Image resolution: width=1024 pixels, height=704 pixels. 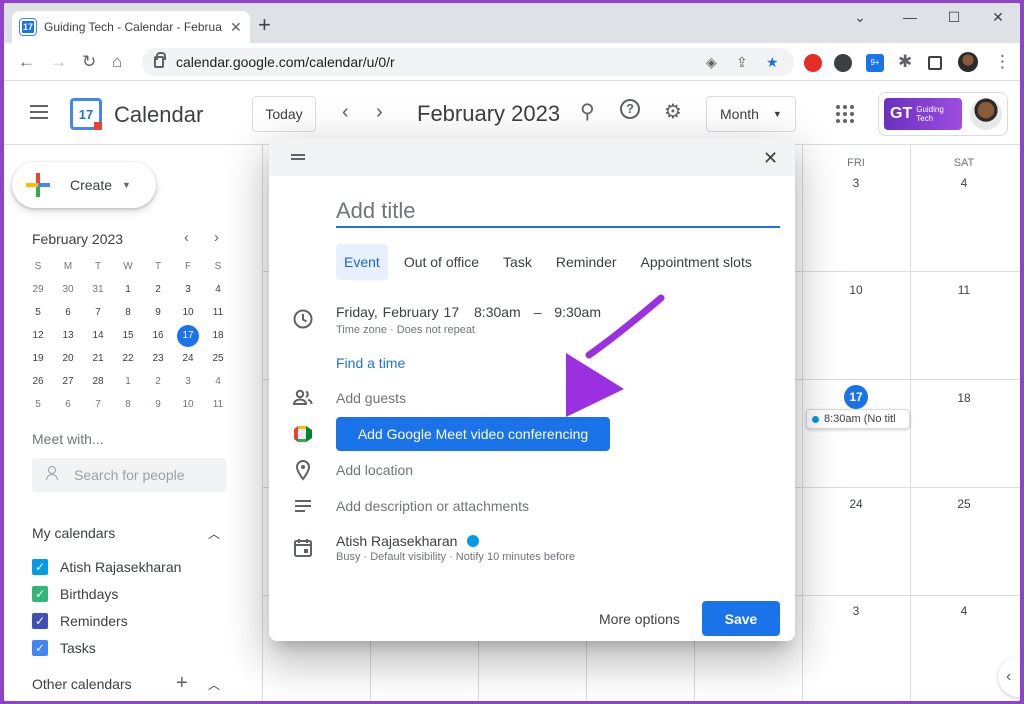 I want to click on tab-task: Task, so click(x=517, y=262).